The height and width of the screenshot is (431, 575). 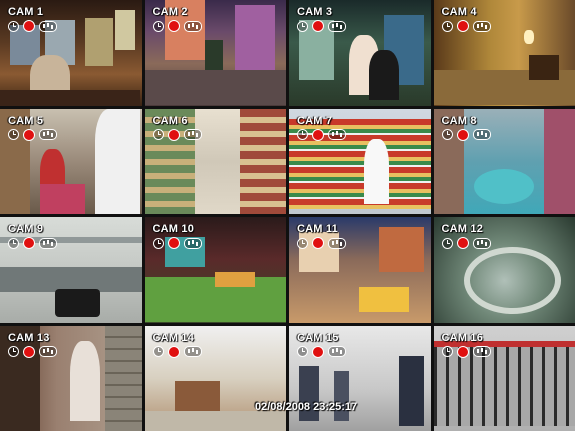 What do you see at coordinates (173, 337) in the screenshot?
I see `camera-label: CAM 14` at bounding box center [173, 337].